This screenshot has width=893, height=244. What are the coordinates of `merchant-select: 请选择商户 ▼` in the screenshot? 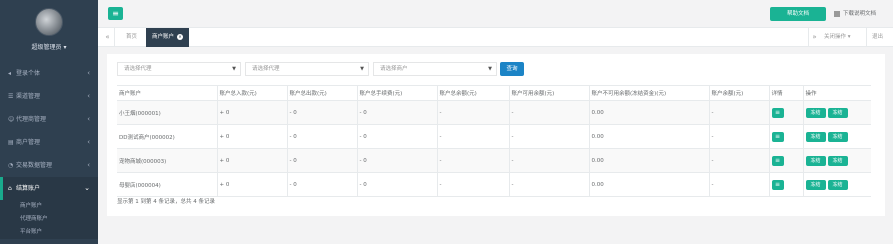 It's located at (435, 69).